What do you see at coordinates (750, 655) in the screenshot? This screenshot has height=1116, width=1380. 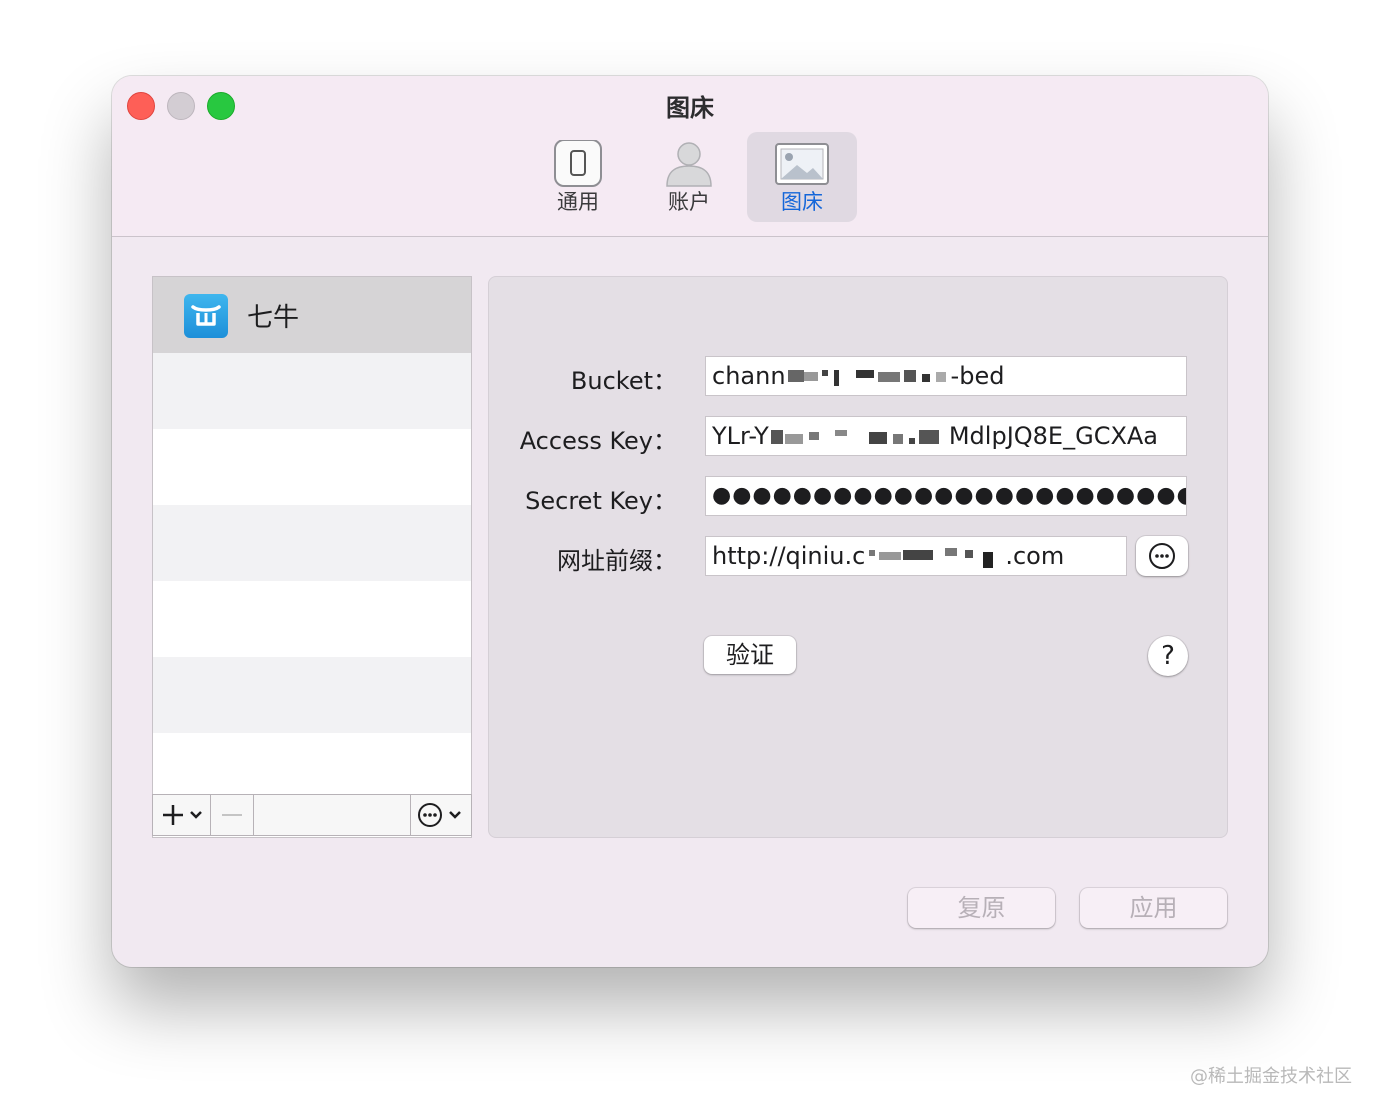 I see `verify-button: 验证` at bounding box center [750, 655].